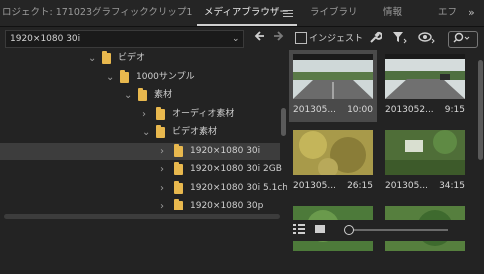  I want to click on wrench-icon, so click(375, 39).